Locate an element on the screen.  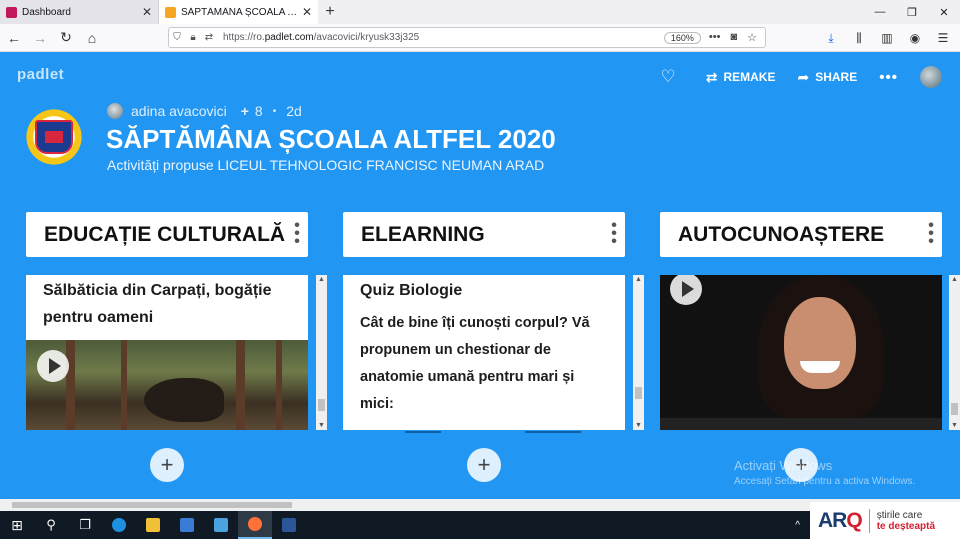
page-title: SĂPTĂMÂNA ȘCOALA ALTFEL 2020 is located at coordinates (331, 139).